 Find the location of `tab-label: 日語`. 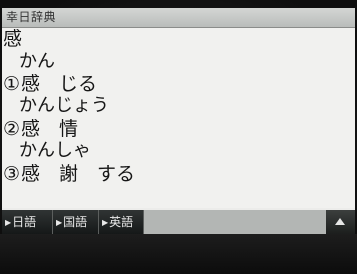

tab-label: 日語 is located at coordinates (24, 222).